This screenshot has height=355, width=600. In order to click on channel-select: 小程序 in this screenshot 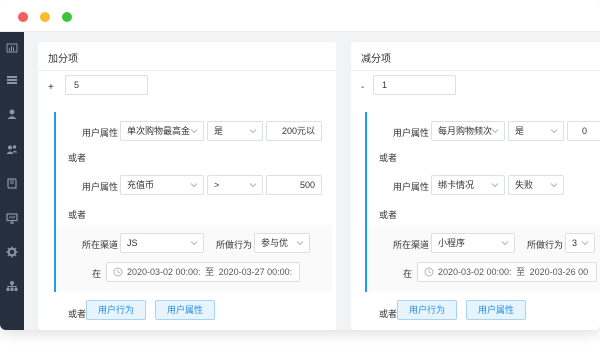, I will do `click(473, 243)`.